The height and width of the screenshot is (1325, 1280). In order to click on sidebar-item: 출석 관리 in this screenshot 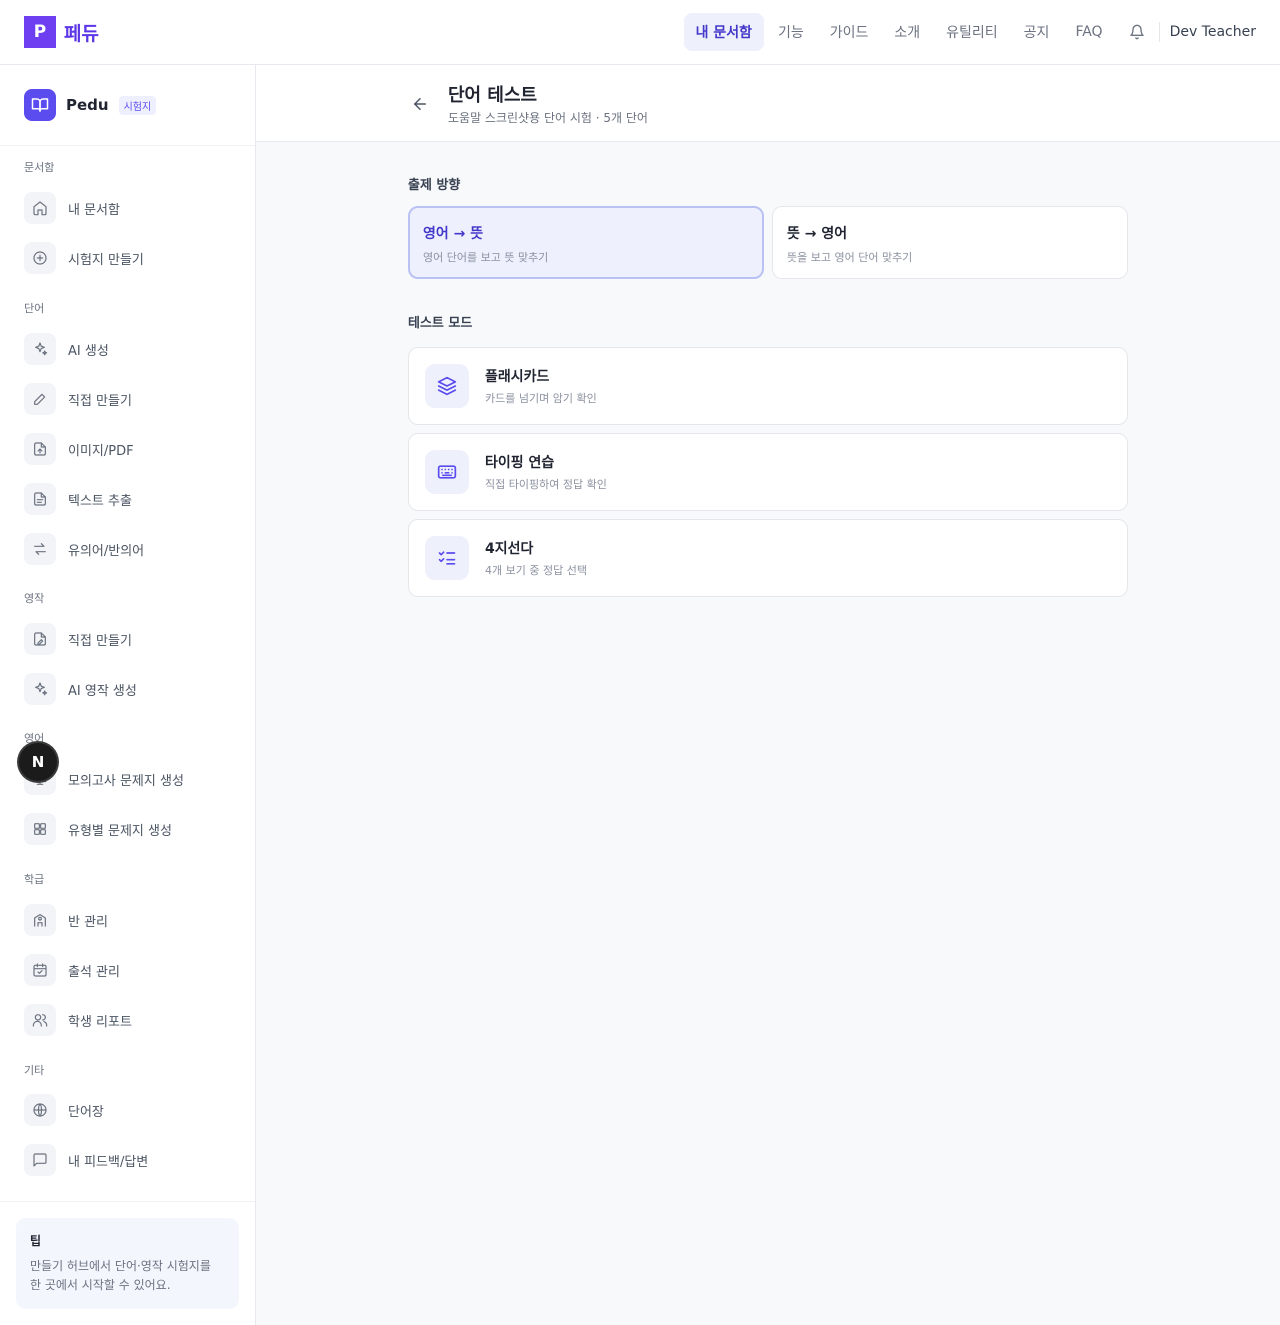, I will do `click(129, 970)`.